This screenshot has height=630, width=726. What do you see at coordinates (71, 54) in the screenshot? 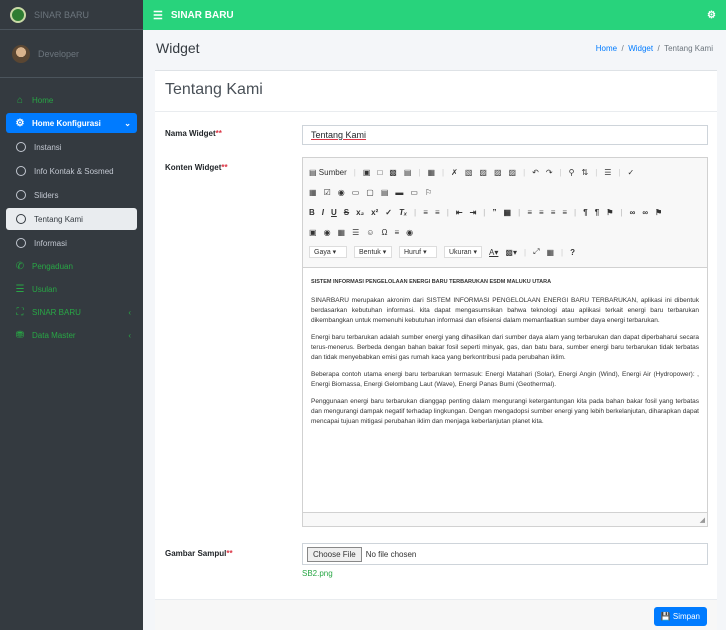
I see `user-panel: Developer` at bounding box center [71, 54].